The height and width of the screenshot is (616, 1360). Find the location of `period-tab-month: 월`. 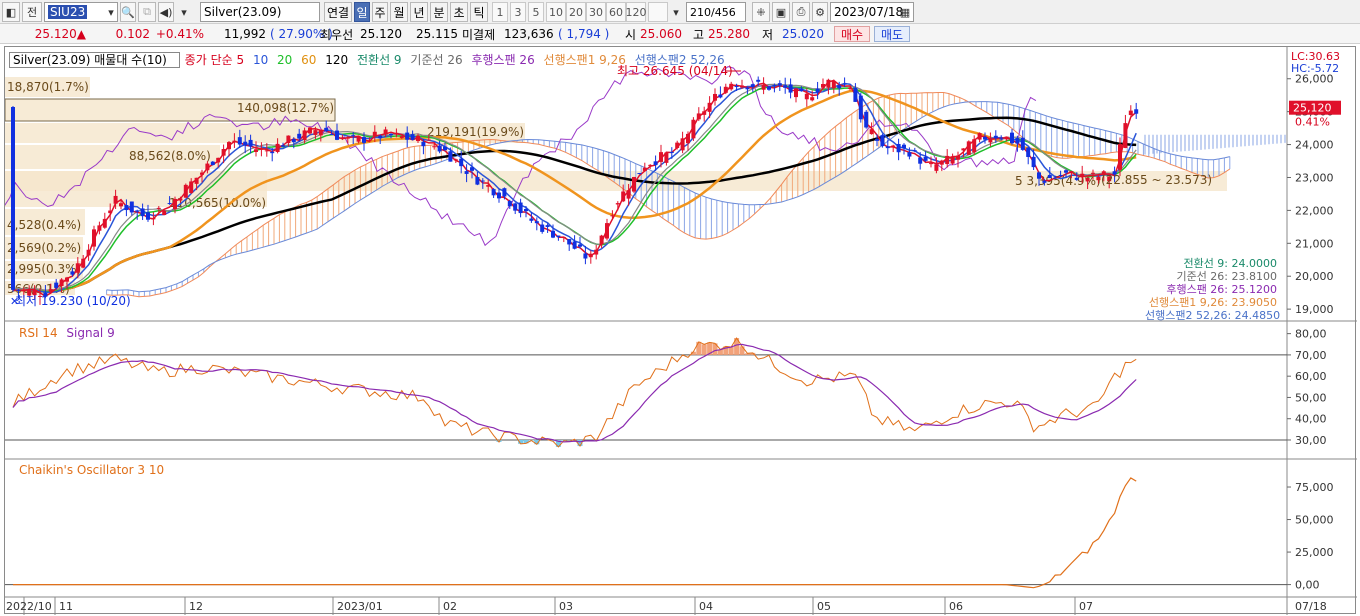

period-tab-month: 월 is located at coordinates (399, 12).